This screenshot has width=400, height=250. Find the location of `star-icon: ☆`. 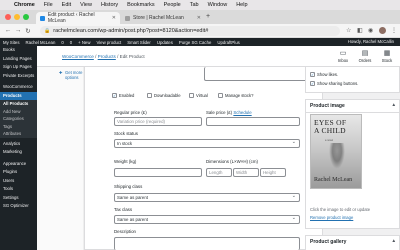

star-icon: ☆ is located at coordinates (348, 30).